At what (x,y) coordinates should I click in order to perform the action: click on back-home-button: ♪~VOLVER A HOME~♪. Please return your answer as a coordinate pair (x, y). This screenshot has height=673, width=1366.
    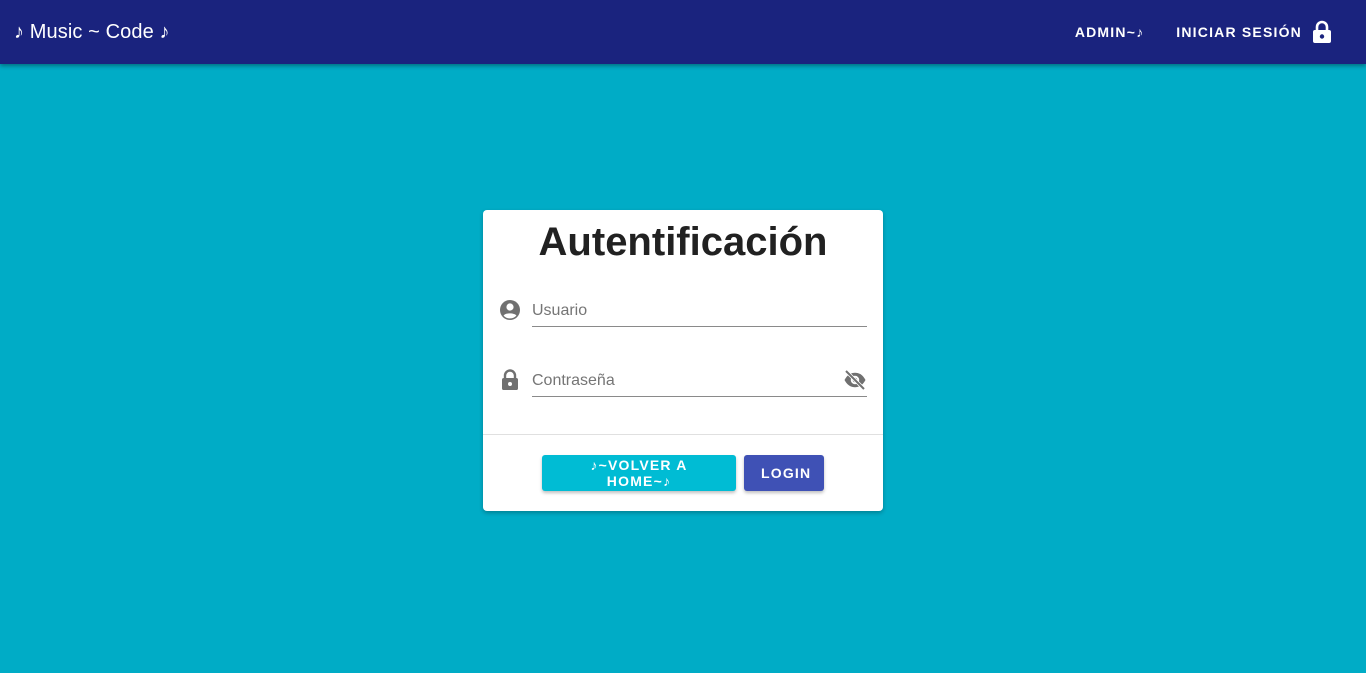
    Looking at the image, I should click on (639, 473).